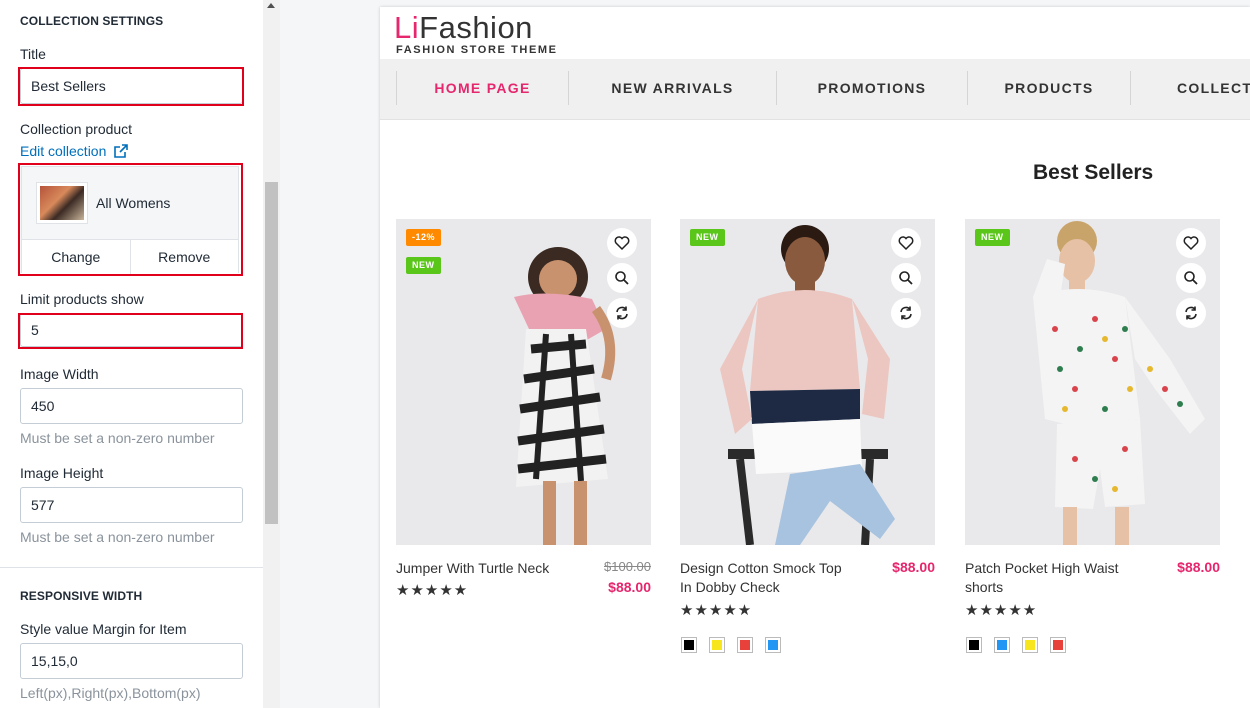 This screenshot has height=708, width=1250. I want to click on product-old-price: $100.00, so click(627, 566).